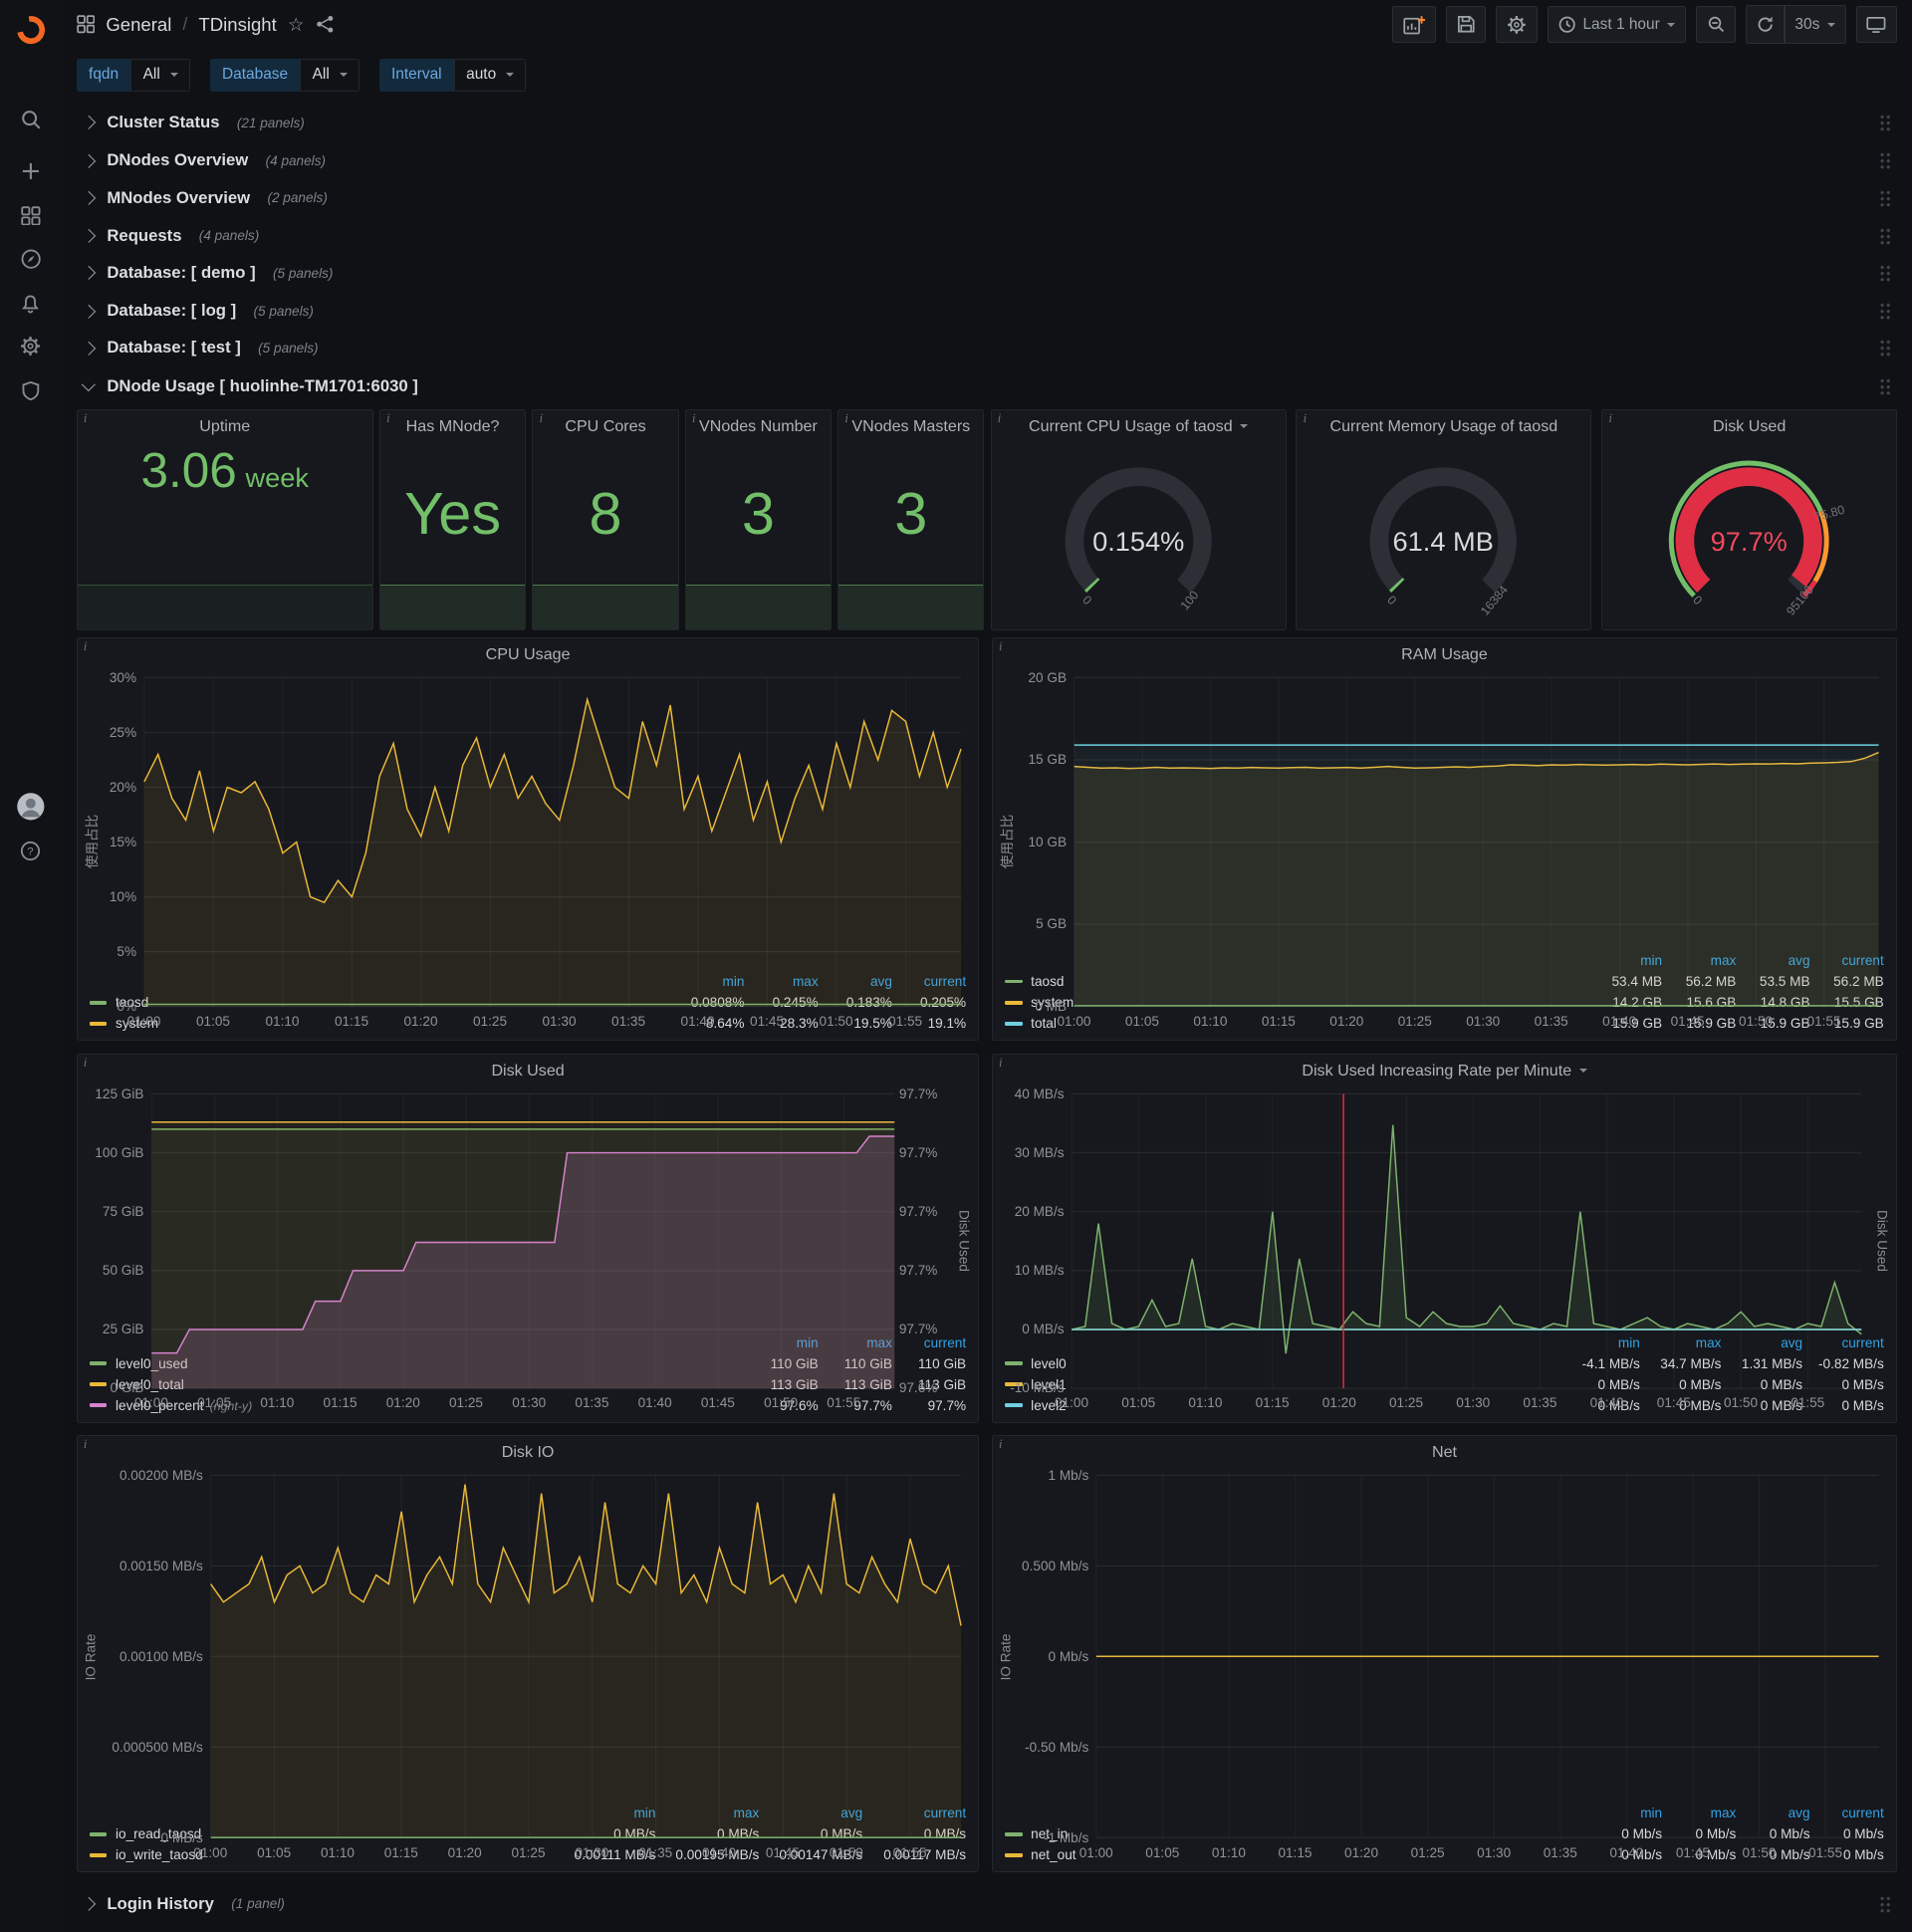  Describe the element at coordinates (1716, 25) in the screenshot. I see `zoom-out-button` at that location.